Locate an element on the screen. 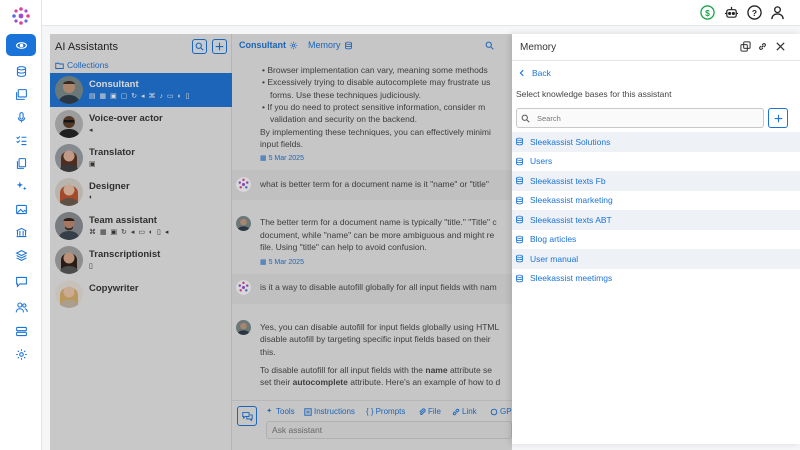 The image size is (800, 450). knowledge-base-item: Sleekassist texts ABT is located at coordinates (656, 220).